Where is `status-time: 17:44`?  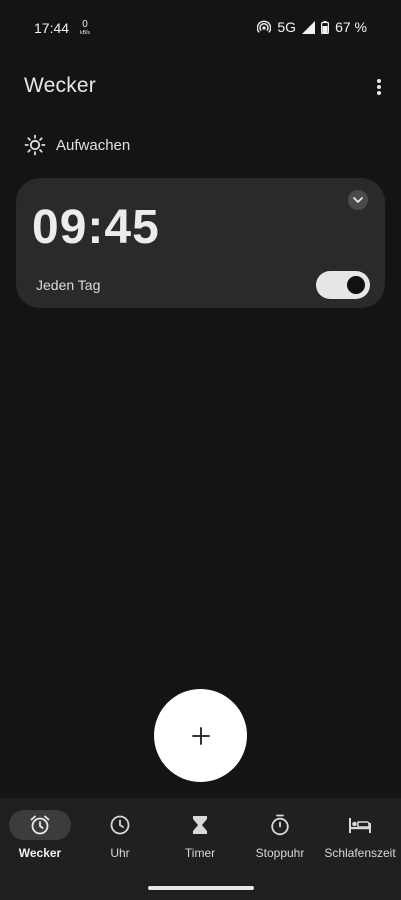 status-time: 17:44 is located at coordinates (52, 28).